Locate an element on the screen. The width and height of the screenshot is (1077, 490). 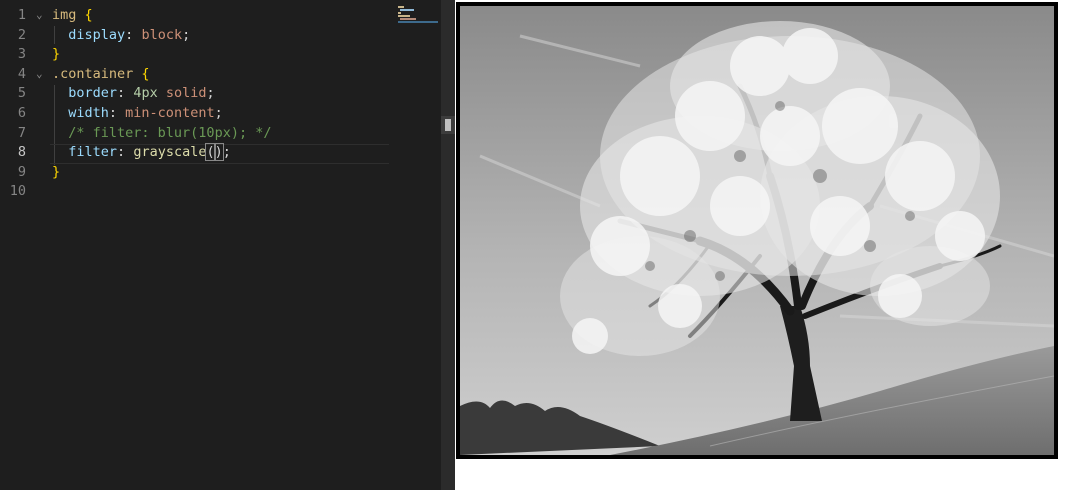
line-number: 8 is located at coordinates (21, 152).